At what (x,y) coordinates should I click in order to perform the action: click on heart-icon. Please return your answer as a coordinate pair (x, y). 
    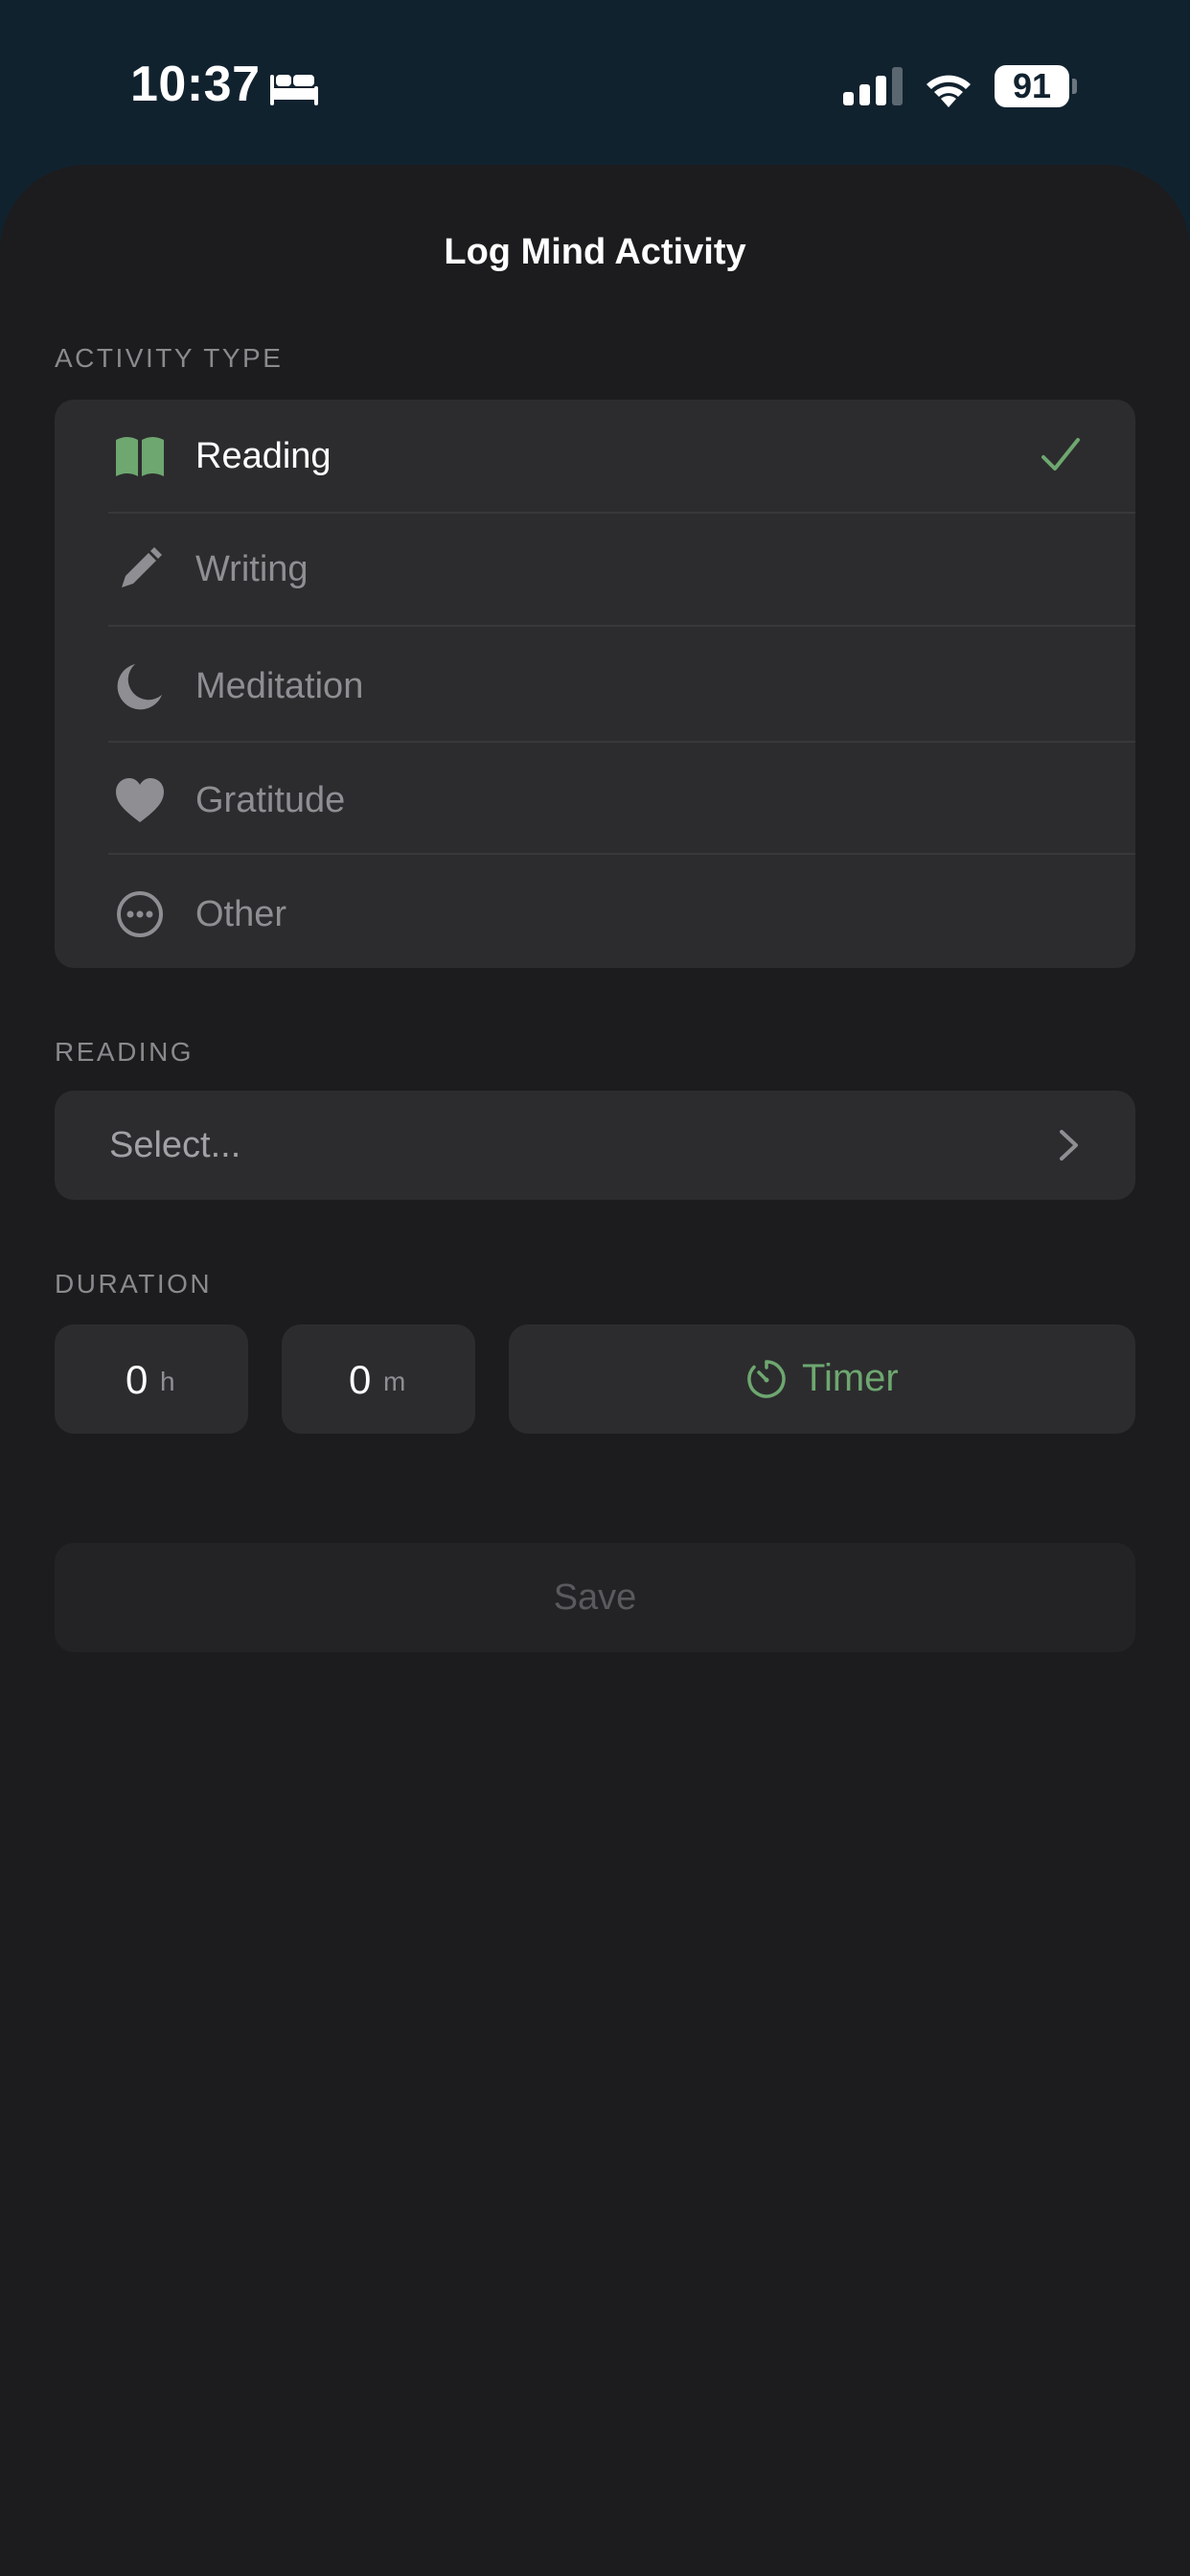
    Looking at the image, I should click on (140, 800).